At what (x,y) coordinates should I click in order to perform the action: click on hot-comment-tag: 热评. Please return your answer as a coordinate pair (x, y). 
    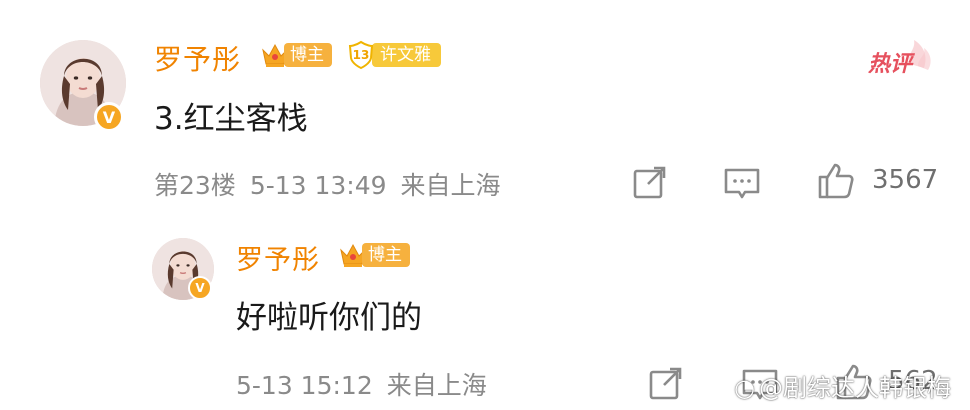
    Looking at the image, I should click on (901, 62).